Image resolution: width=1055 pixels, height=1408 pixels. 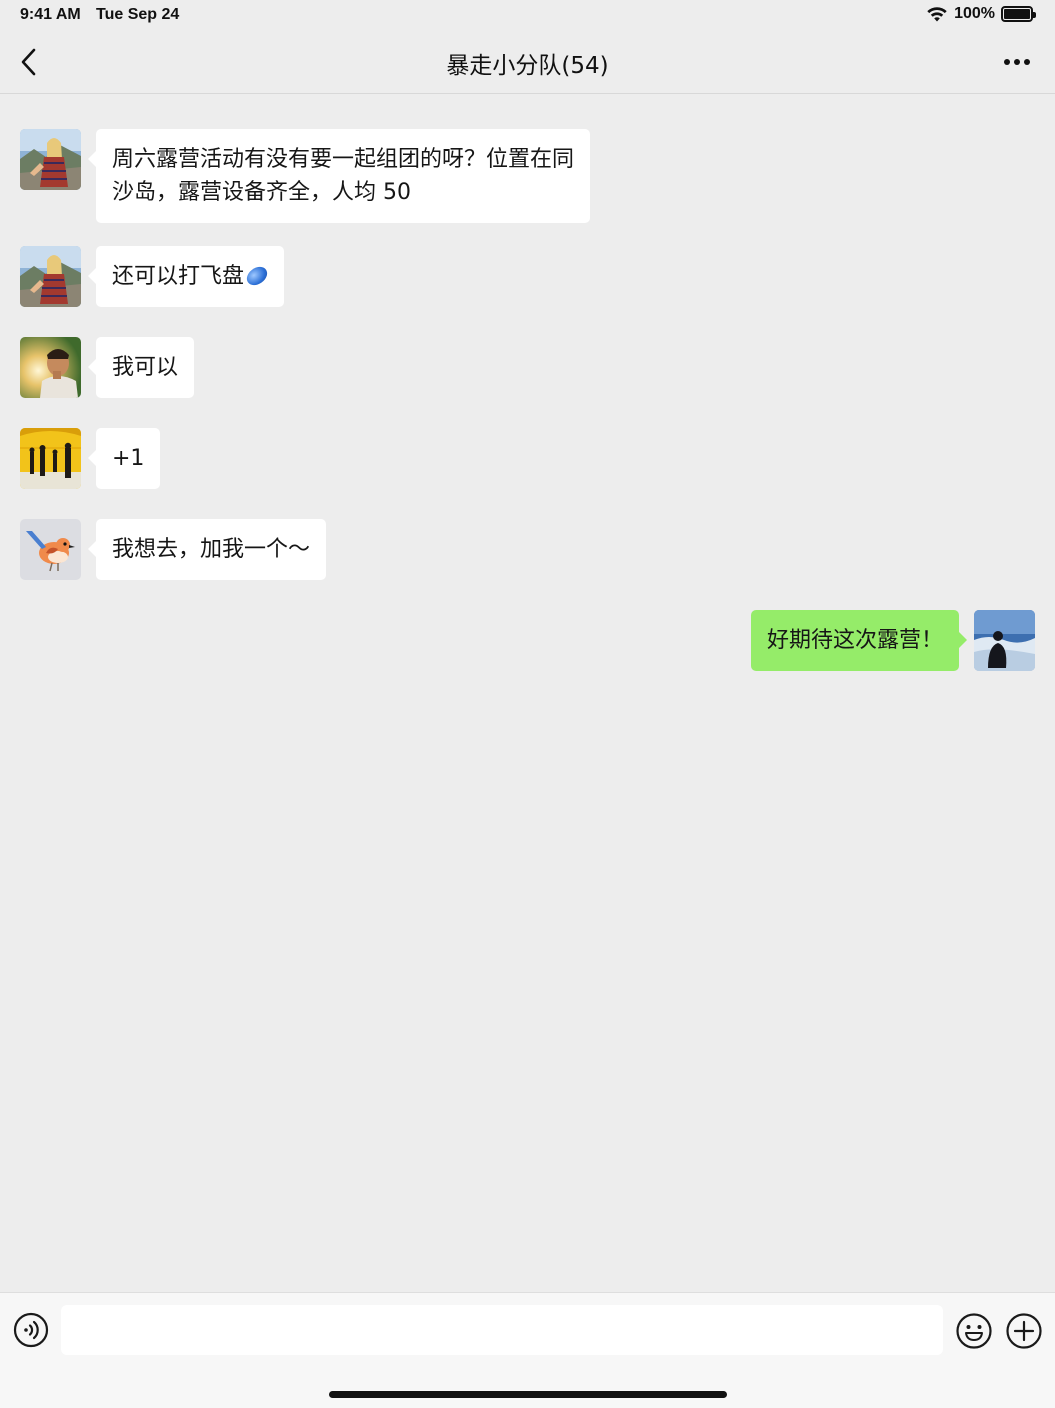 I want to click on frisbee-emoji-icon, so click(x=257, y=276).